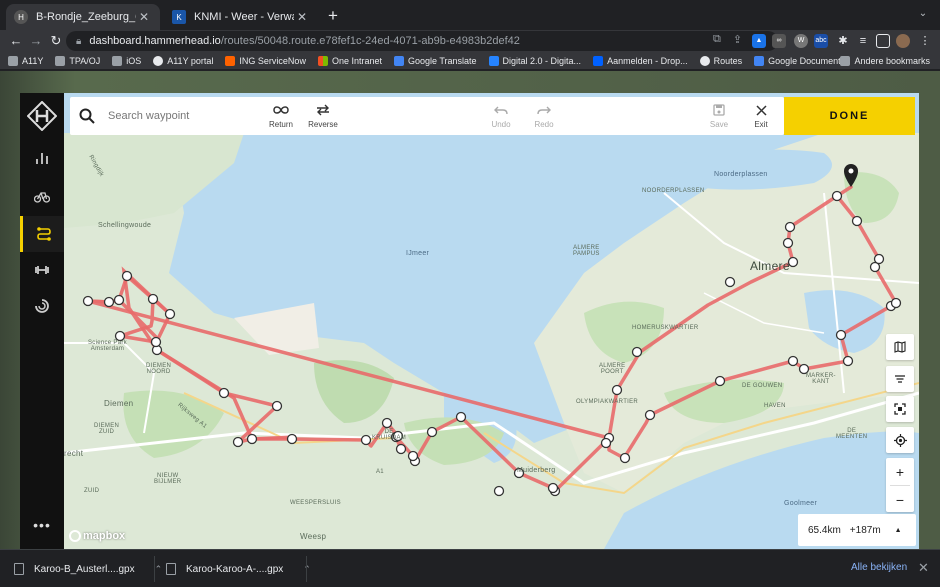 This screenshot has width=940, height=587. Describe the element at coordinates (665, 328) in the screenshot. I see `map-label-homeruskwartier: HOMERUSKWARTIER` at that location.